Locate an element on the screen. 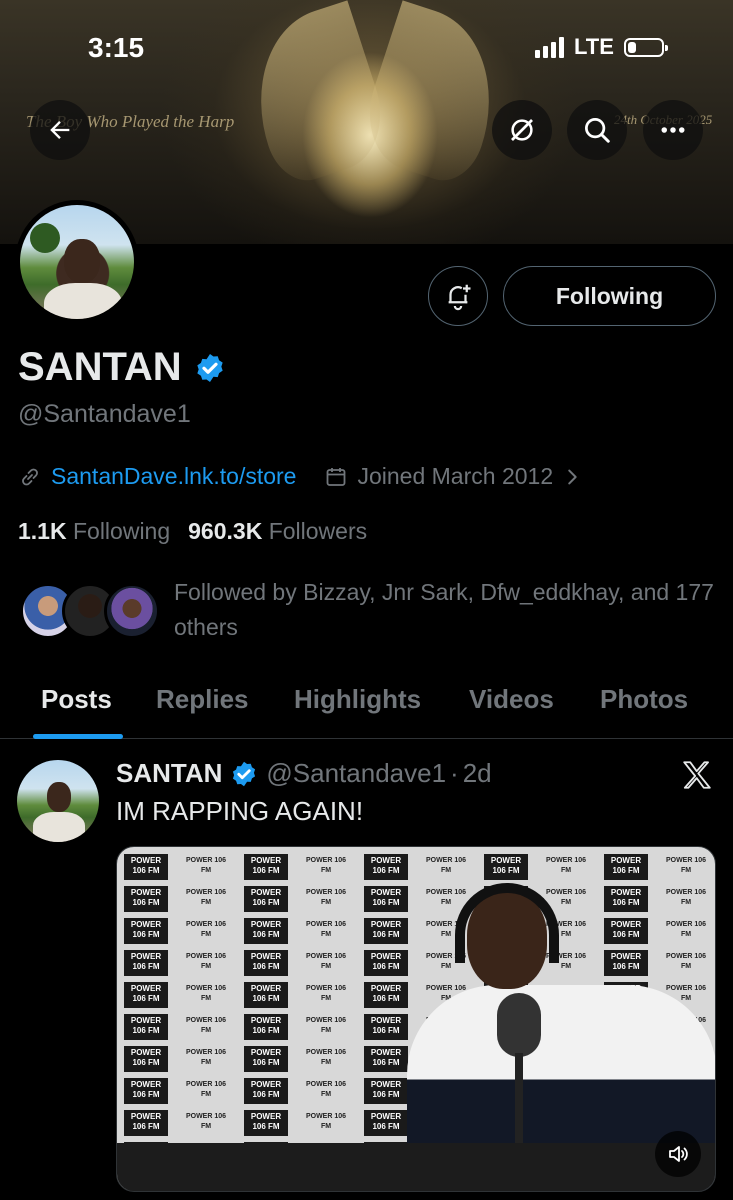 The width and height of the screenshot is (733, 1200). display-name: SANTAN is located at coordinates (100, 367).